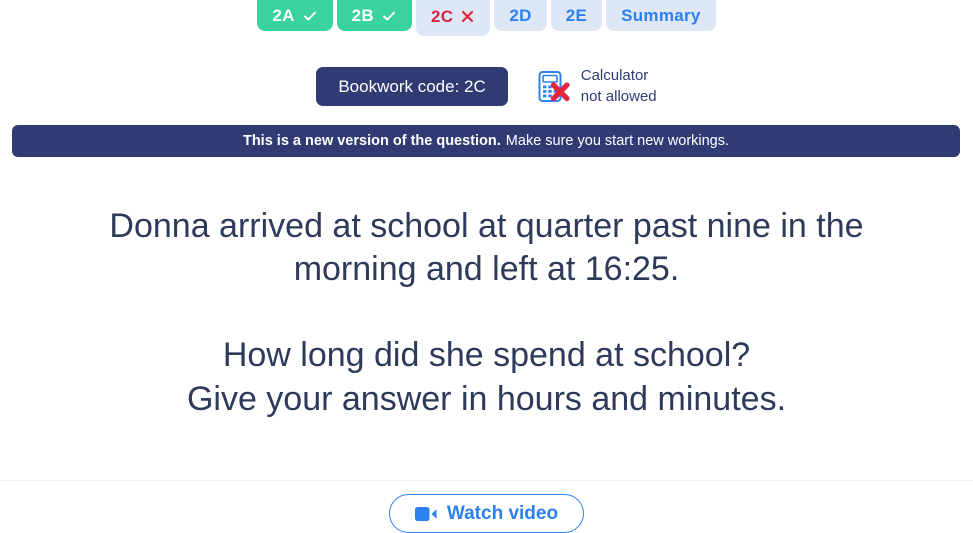 Image resolution: width=973 pixels, height=533 pixels. Describe the element at coordinates (553, 87) in the screenshot. I see `calculator-not-allowed-icon` at that location.